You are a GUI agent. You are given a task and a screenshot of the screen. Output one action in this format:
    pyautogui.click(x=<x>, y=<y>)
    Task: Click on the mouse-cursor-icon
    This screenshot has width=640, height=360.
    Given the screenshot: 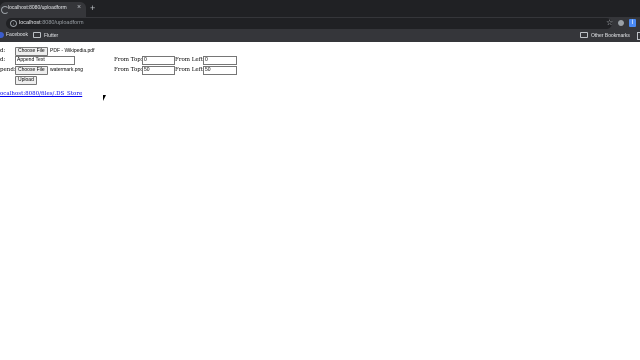 What is the action you would take?
    pyautogui.click(x=104, y=98)
    